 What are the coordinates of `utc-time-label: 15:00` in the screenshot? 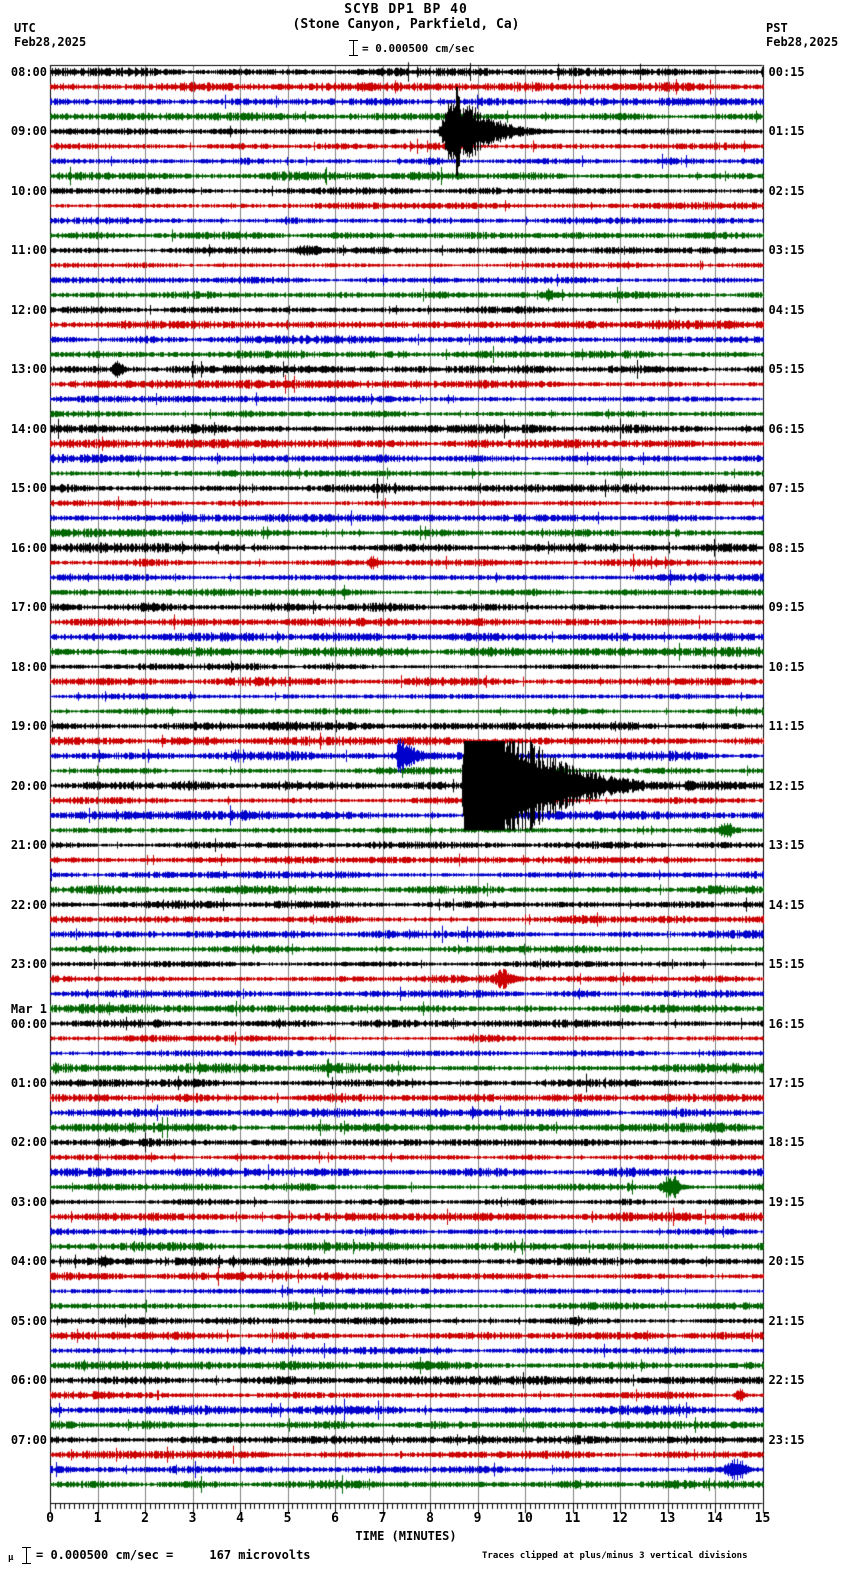 It's located at (28, 488).